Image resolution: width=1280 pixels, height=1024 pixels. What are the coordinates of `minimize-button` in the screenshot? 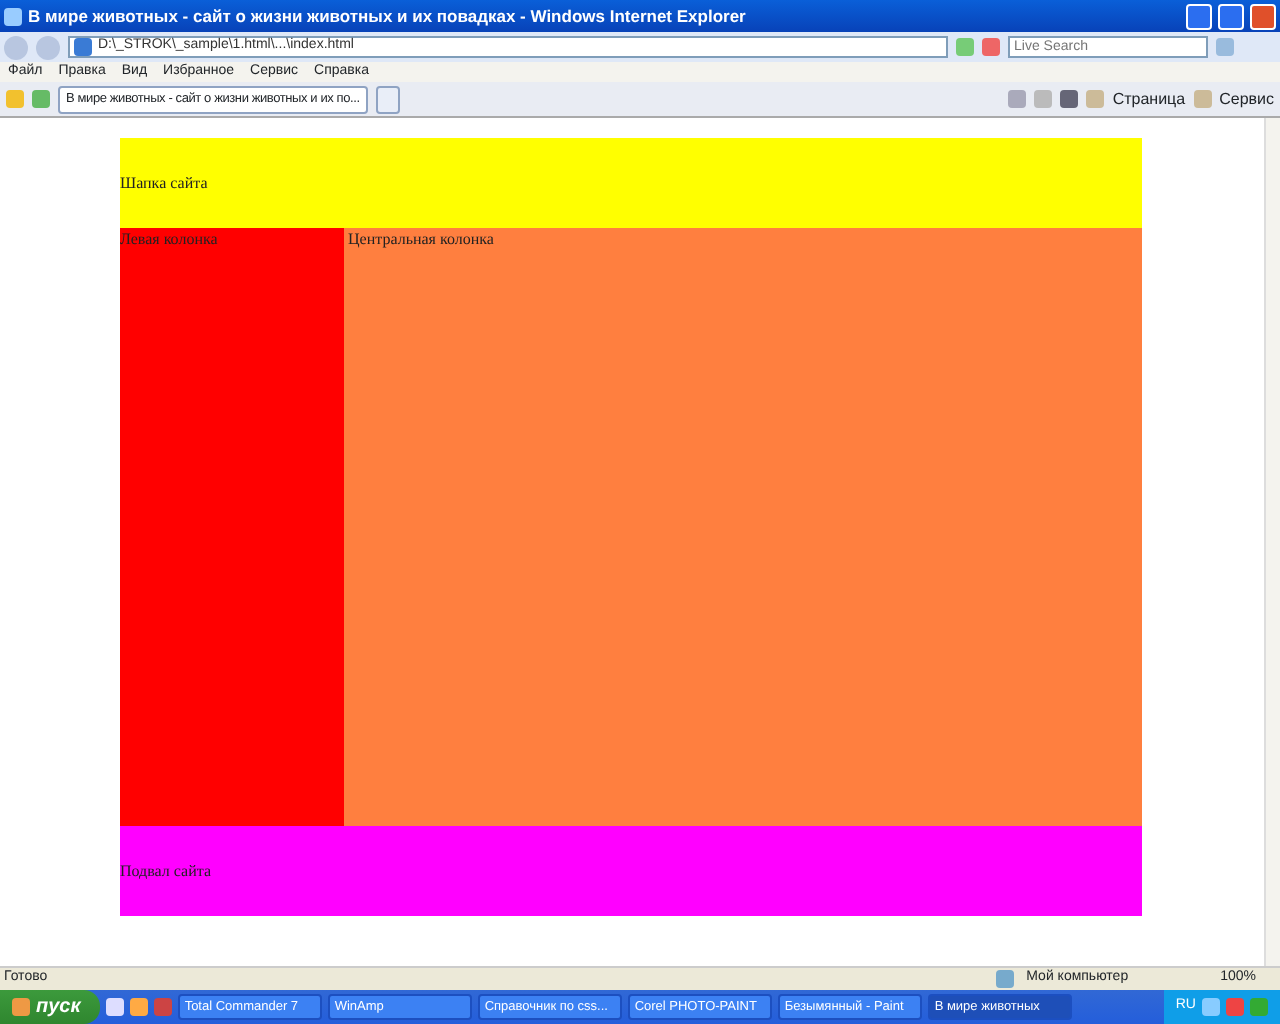 It's located at (1199, 16).